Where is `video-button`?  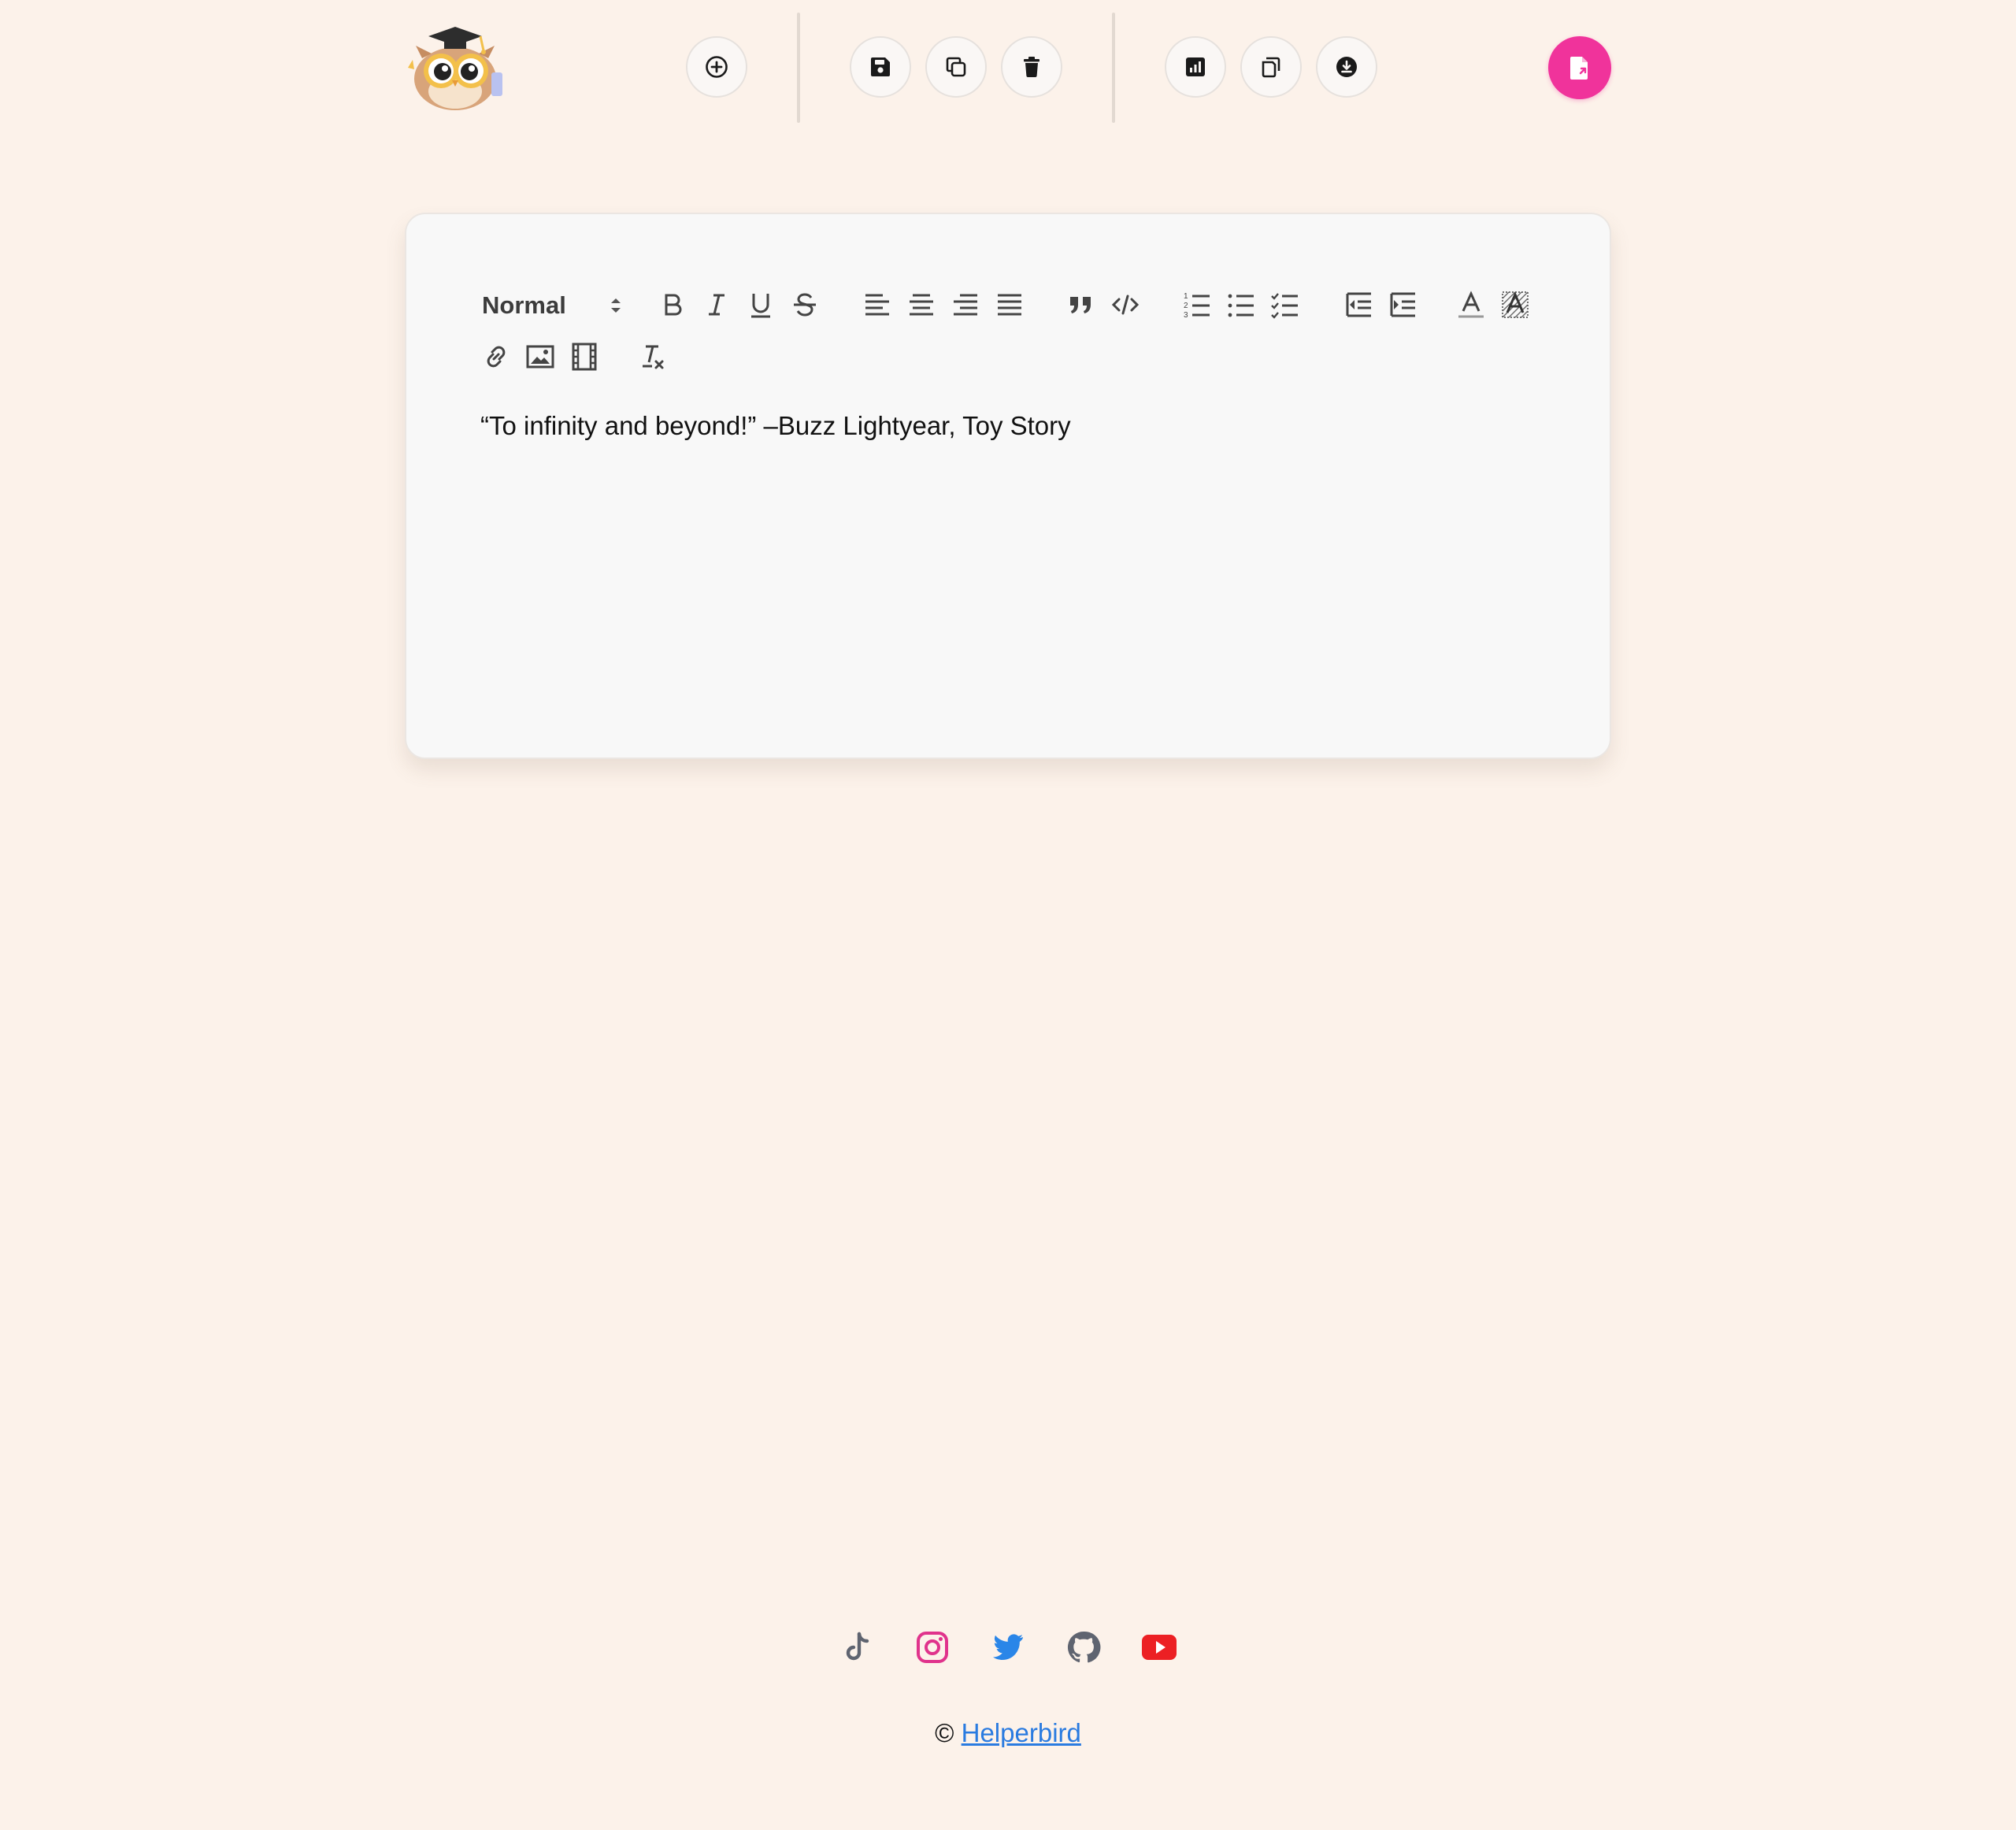
video-button is located at coordinates (584, 356).